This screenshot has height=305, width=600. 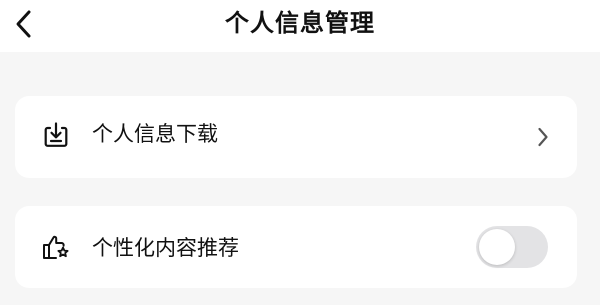 What do you see at coordinates (165, 248) in the screenshot?
I see `personalized-recommendation-label: 个性化内容推荐` at bounding box center [165, 248].